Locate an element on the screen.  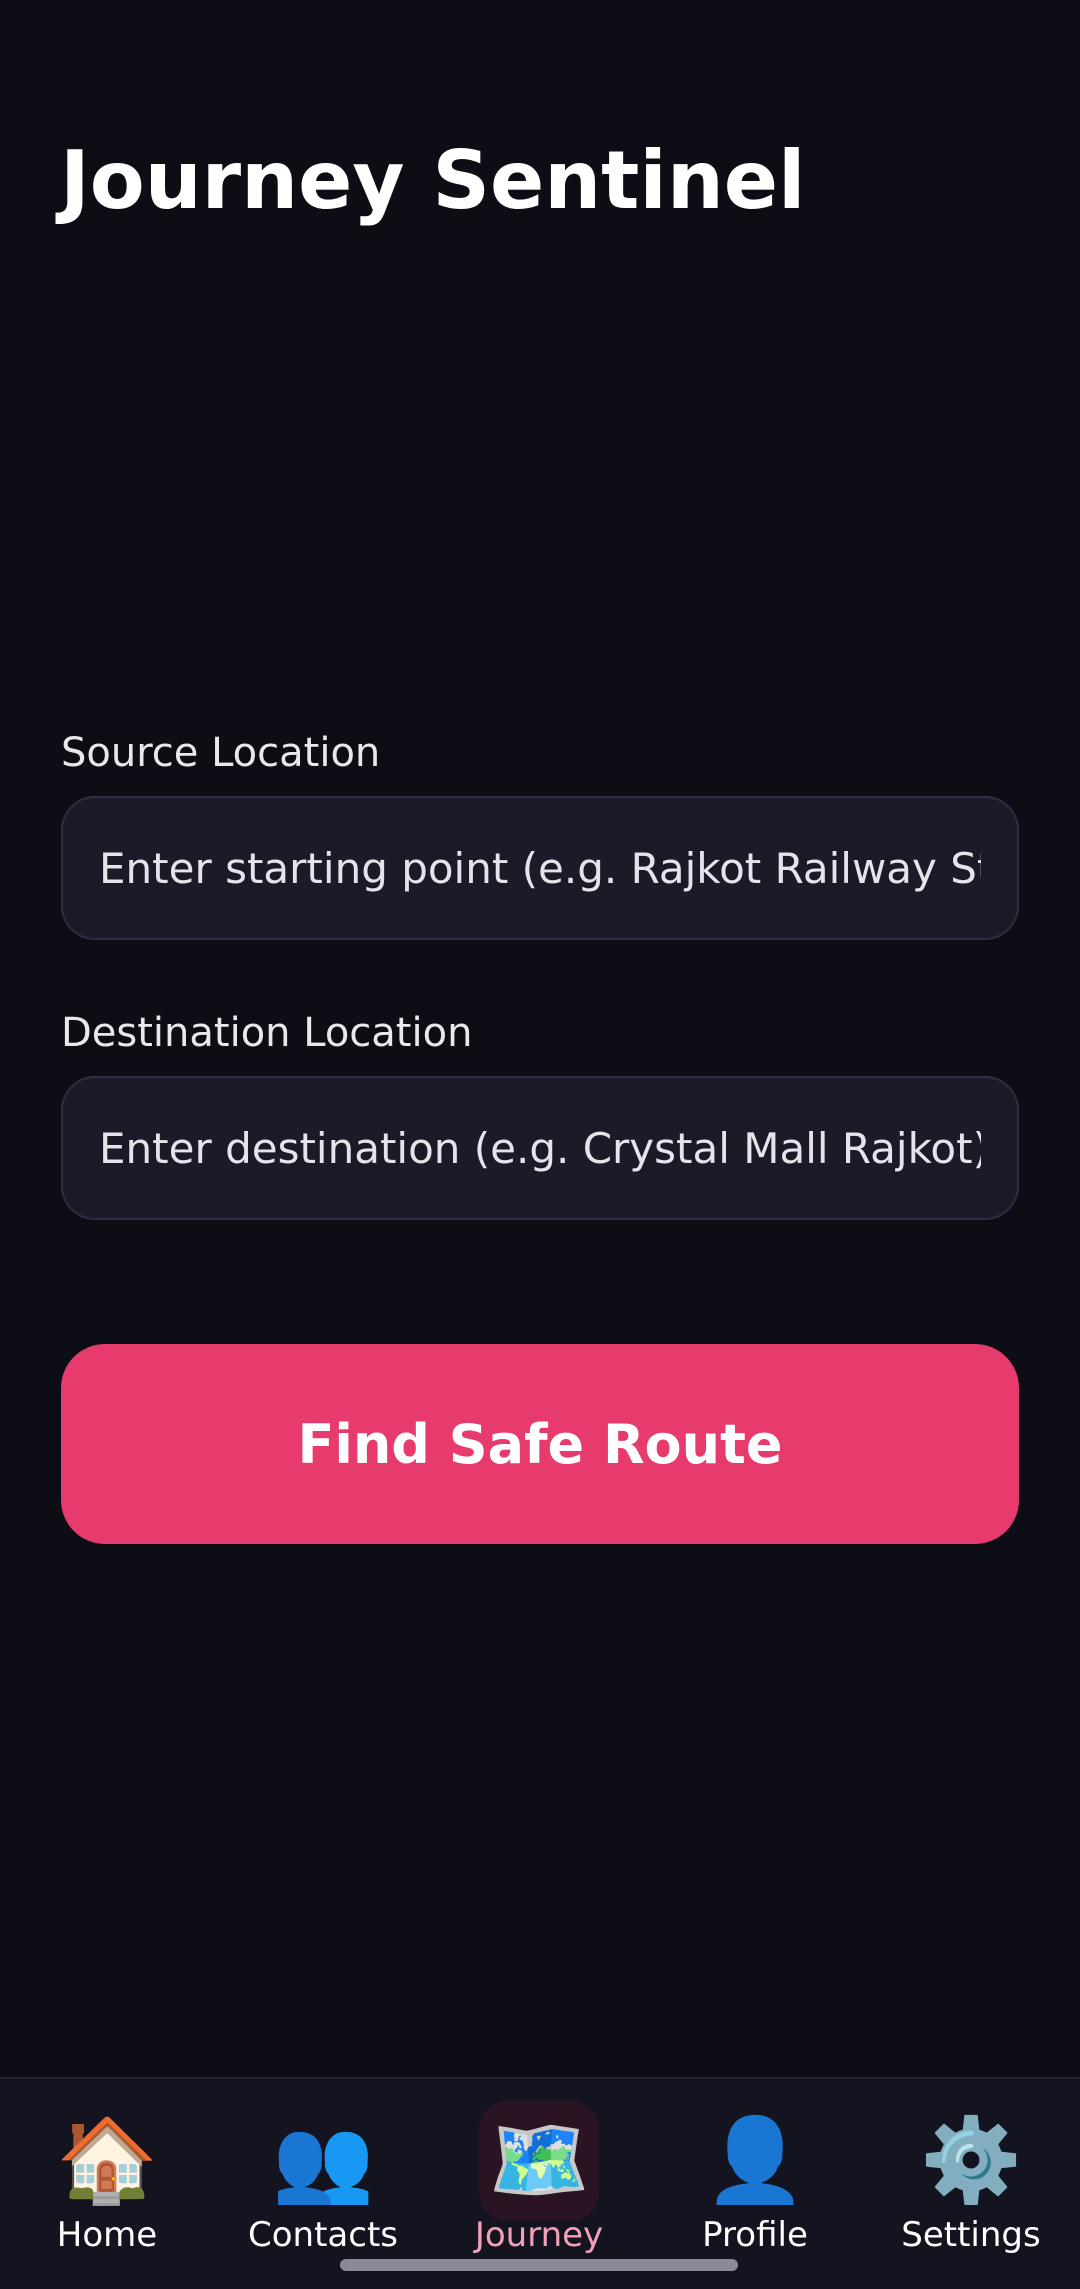
tab-settings-icon-wrap: ⚙️ is located at coordinates (971, 2161).